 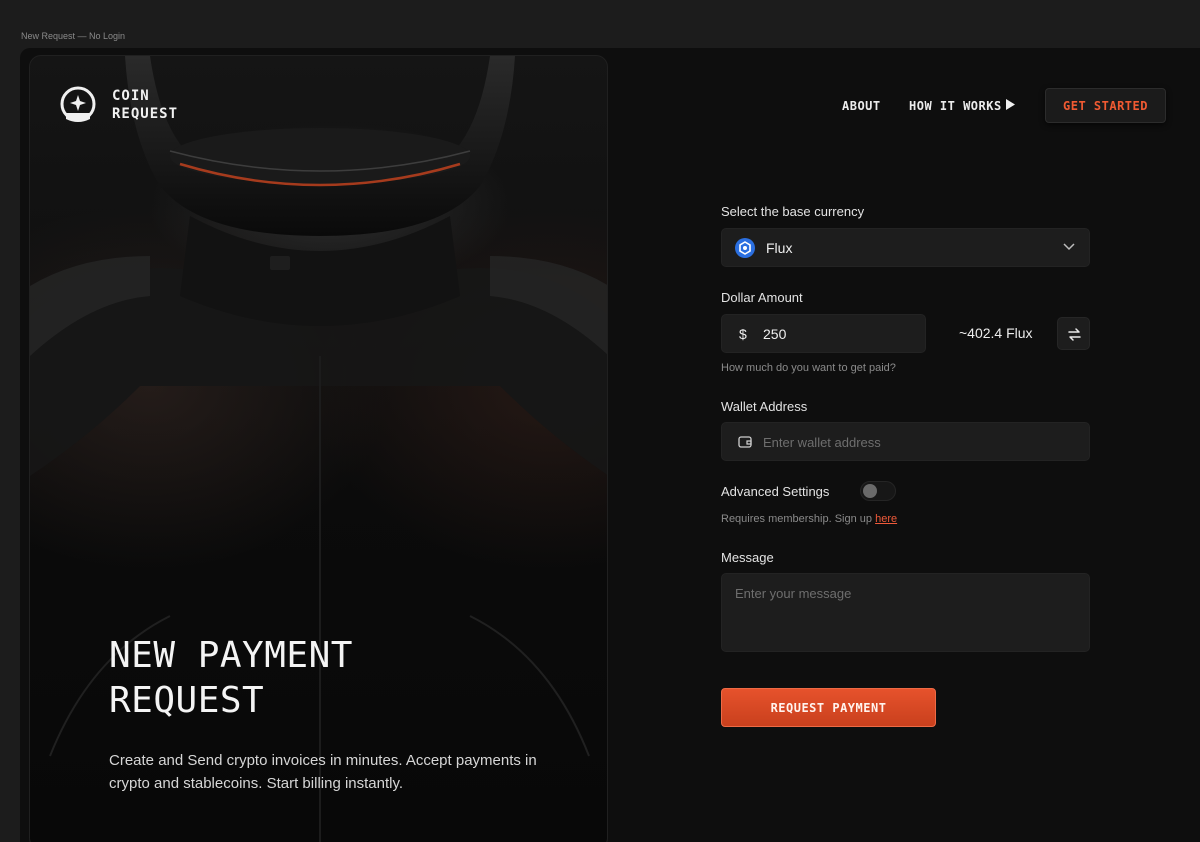 What do you see at coordinates (745, 442) in the screenshot?
I see `wallet-icon` at bounding box center [745, 442].